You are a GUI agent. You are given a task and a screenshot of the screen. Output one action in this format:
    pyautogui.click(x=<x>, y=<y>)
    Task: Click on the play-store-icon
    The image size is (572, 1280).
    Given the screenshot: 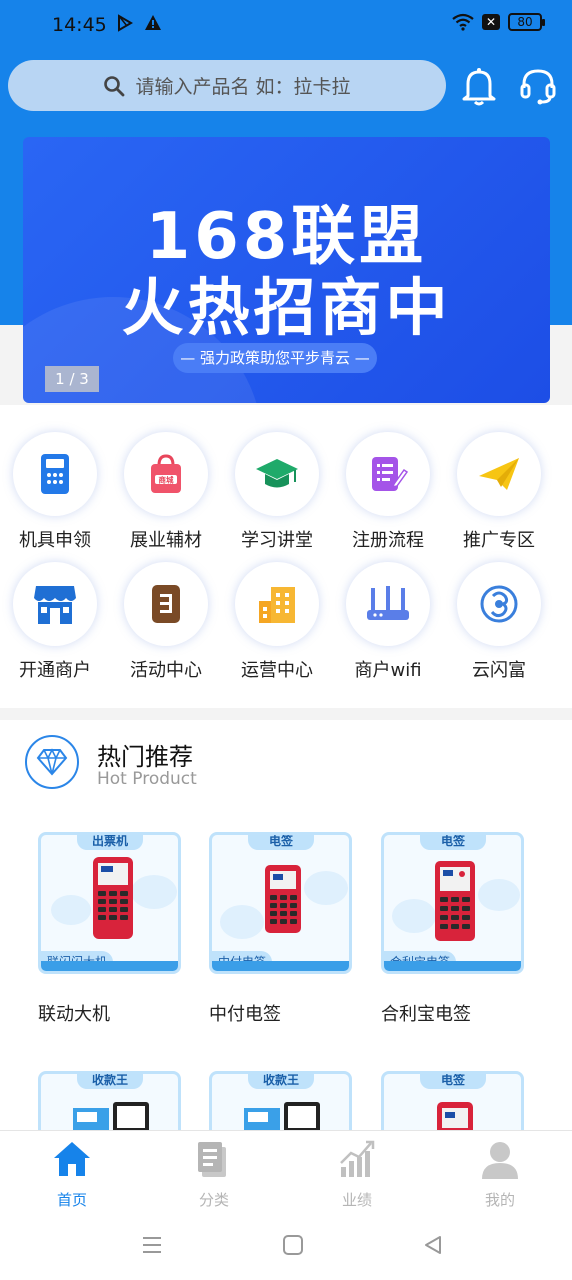 What is the action you would take?
    pyautogui.click(x=125, y=23)
    